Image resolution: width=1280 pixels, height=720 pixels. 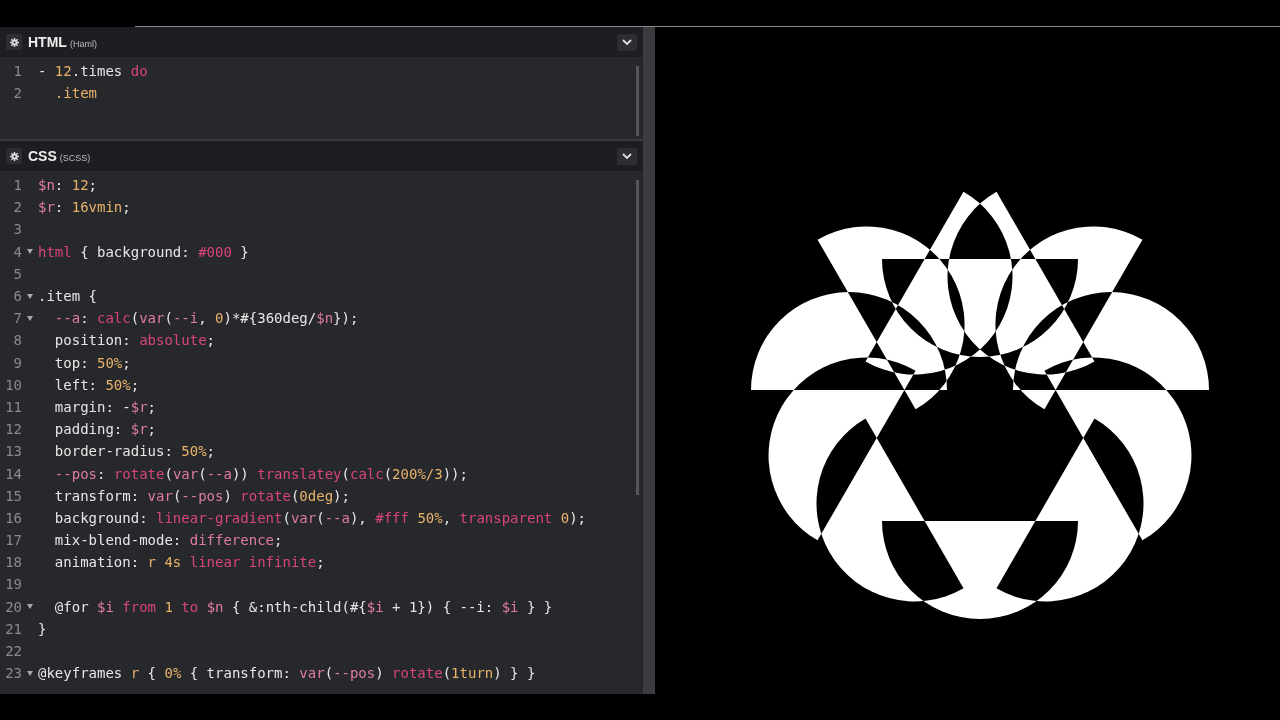 What do you see at coordinates (42, 156) in the screenshot?
I see `panel-title: CSS` at bounding box center [42, 156].